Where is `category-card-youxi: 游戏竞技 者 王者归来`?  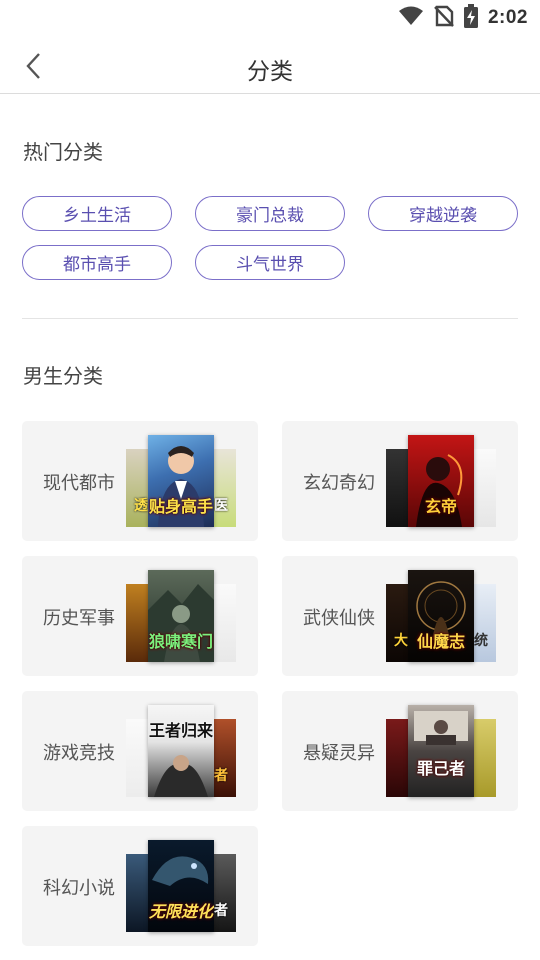
category-card-youxi: 游戏竞技 者 王者归来 is located at coordinates (140, 751).